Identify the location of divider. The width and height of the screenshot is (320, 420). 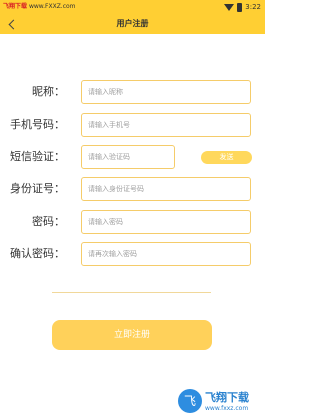
(131, 292).